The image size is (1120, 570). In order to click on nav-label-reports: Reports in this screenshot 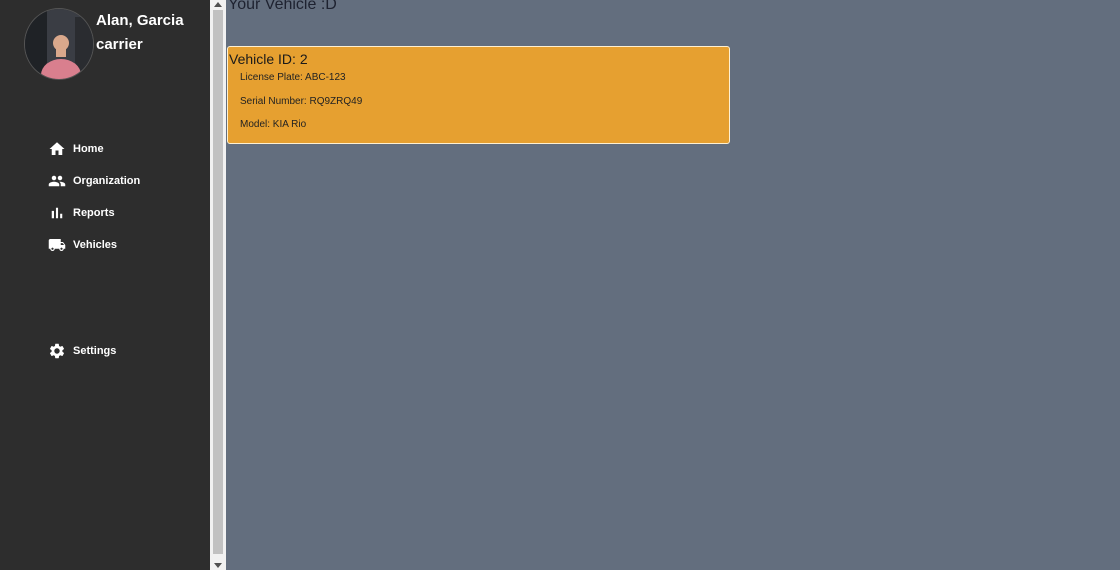, I will do `click(94, 213)`.